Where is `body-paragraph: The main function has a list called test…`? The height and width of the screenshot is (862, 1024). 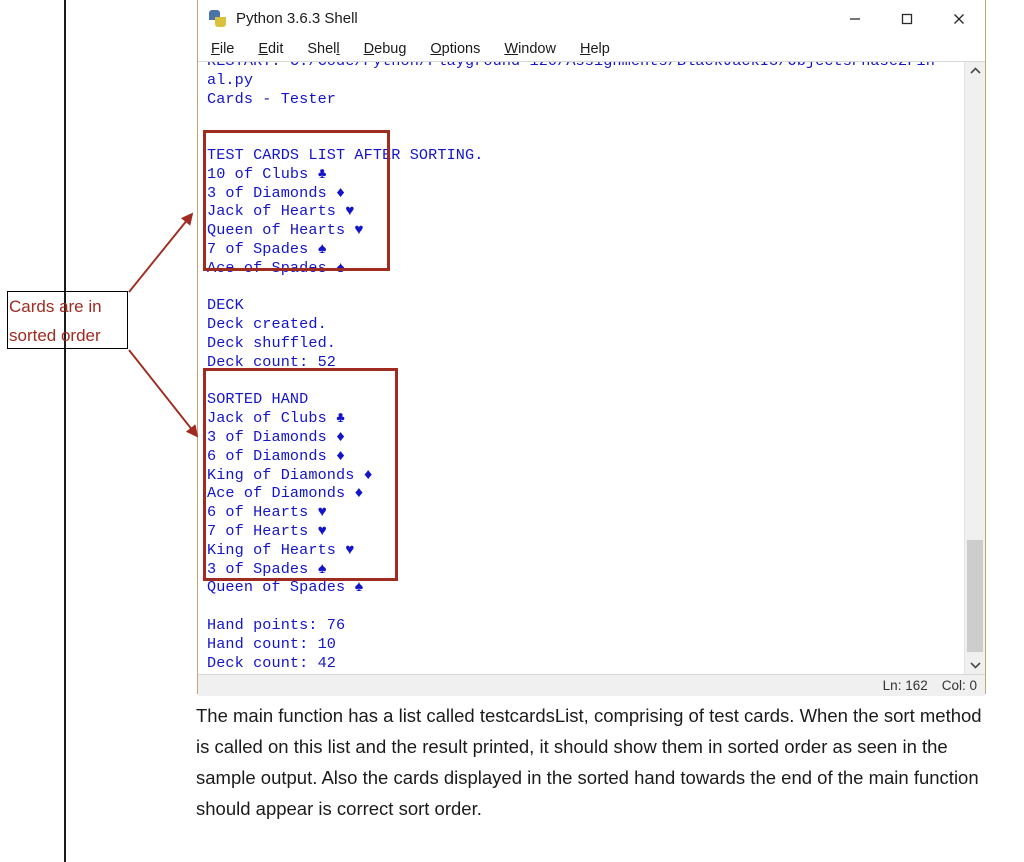 body-paragraph: The main function has a list called test… is located at coordinates (589, 762).